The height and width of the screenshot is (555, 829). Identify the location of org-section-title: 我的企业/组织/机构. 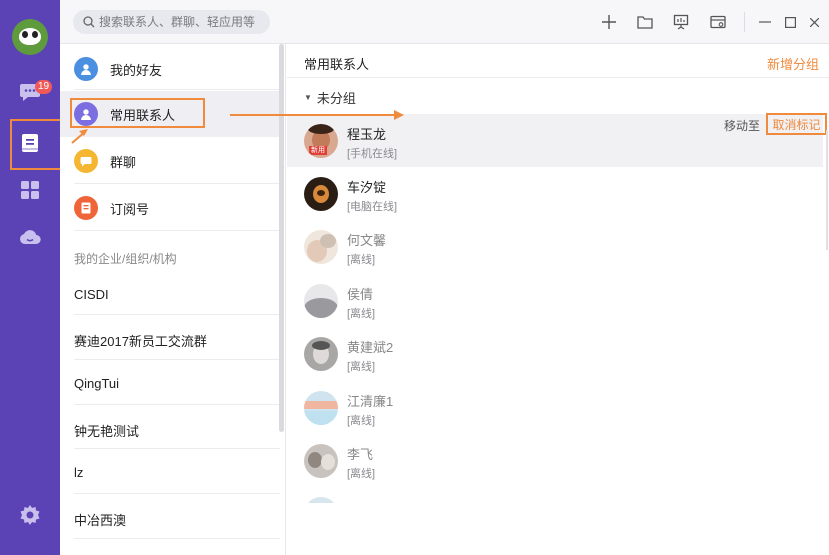
(125, 259).